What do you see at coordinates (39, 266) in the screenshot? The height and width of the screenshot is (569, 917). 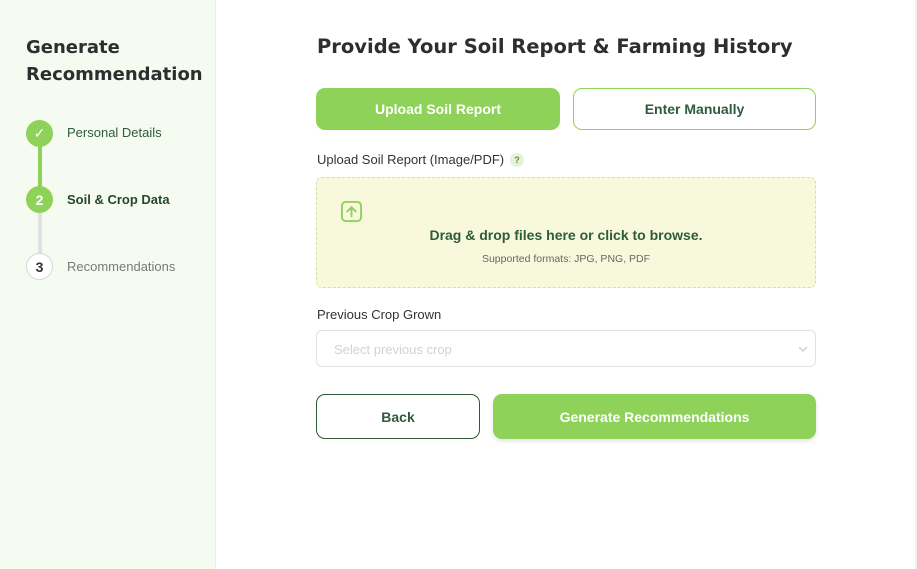 I see `step-3-number: 3` at bounding box center [39, 266].